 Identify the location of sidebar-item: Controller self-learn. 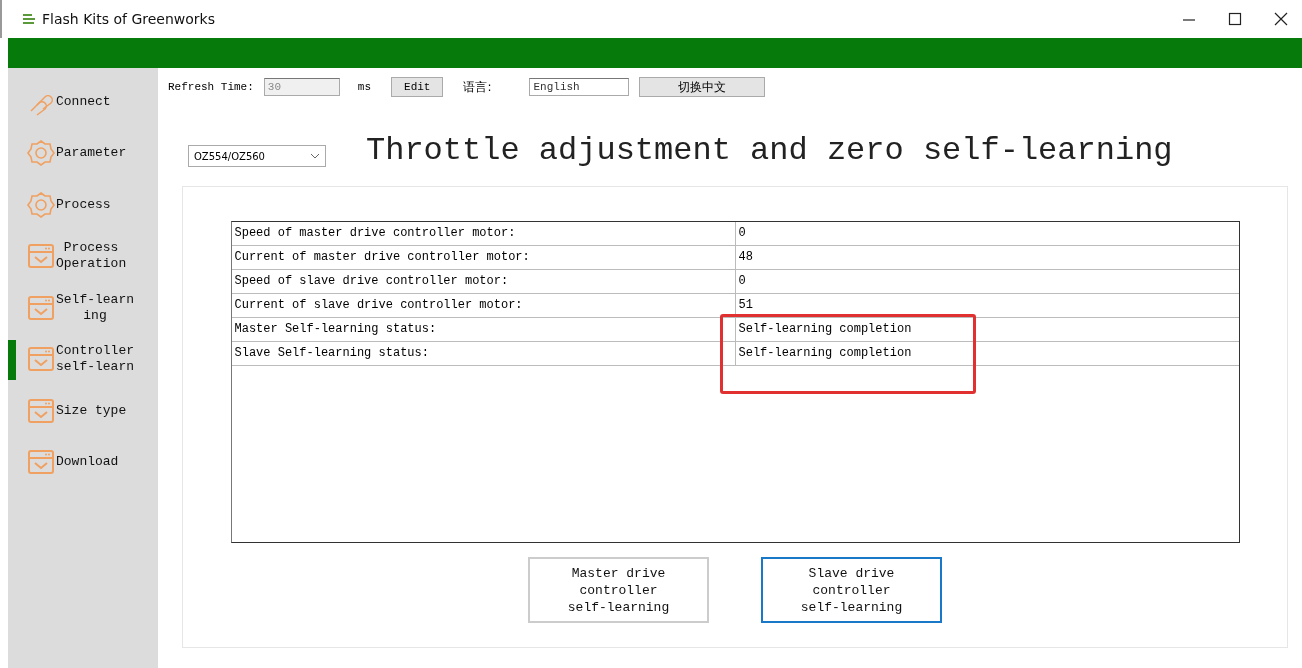
(83, 359).